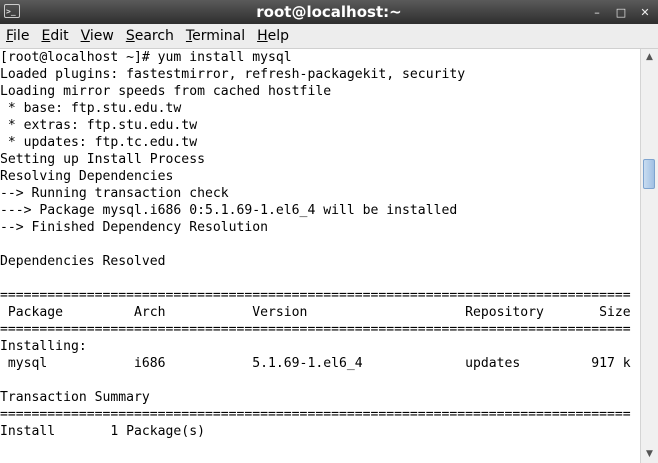 The width and height of the screenshot is (658, 463). I want to click on menu-search: Search, so click(150, 36).